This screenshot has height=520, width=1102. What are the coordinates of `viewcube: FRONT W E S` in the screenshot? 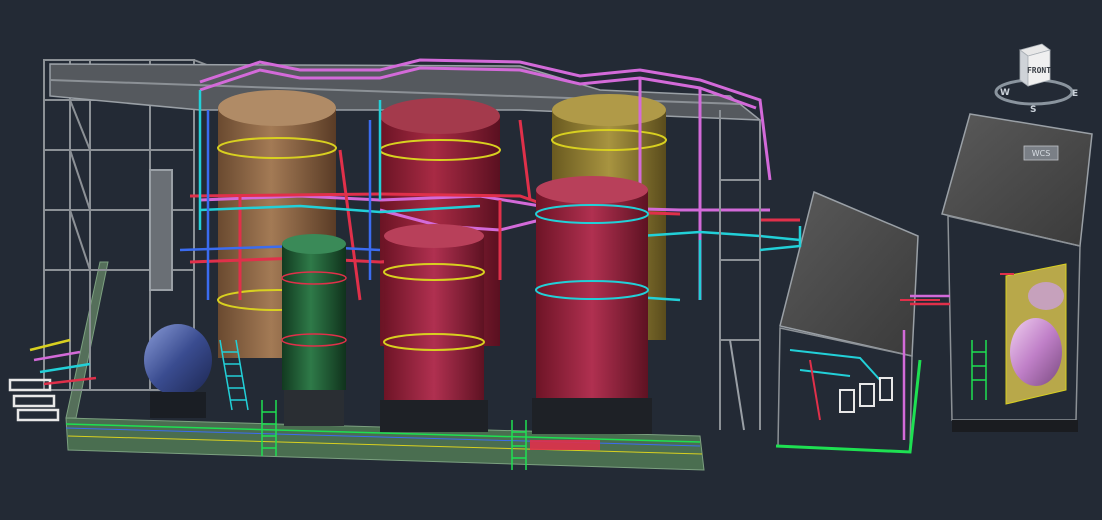 It's located at (1042, 80).